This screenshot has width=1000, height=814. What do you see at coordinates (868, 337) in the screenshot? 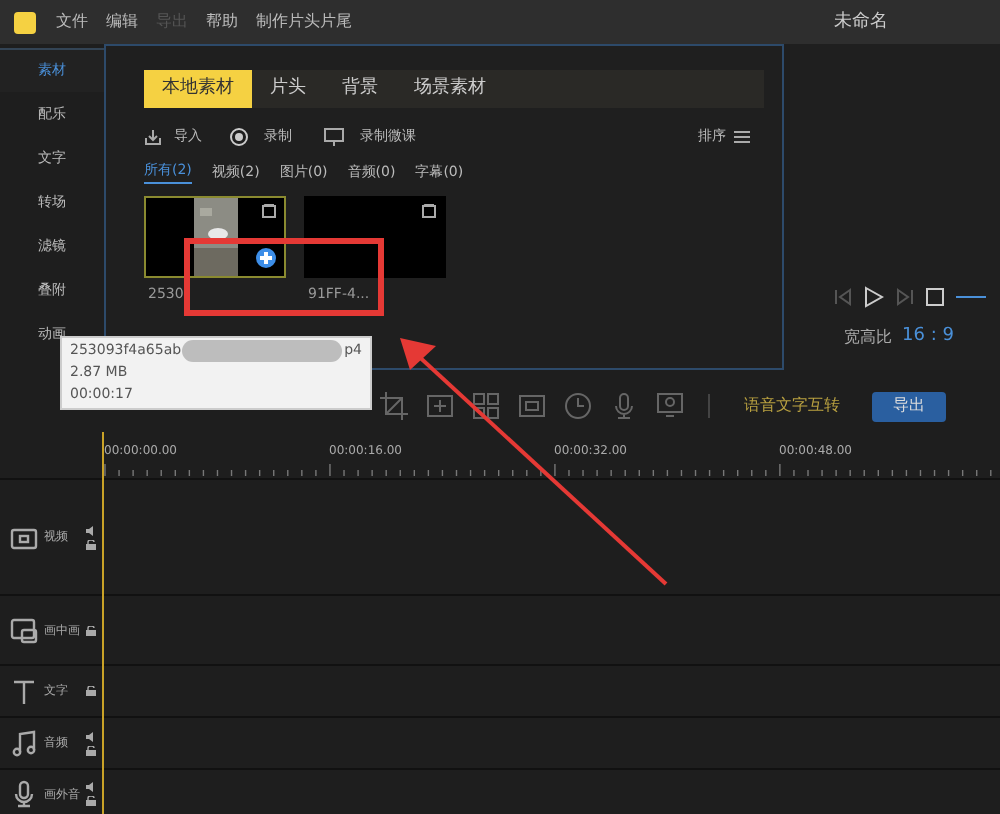
I see `aspect-ratio-label: 宽高比` at bounding box center [868, 337].